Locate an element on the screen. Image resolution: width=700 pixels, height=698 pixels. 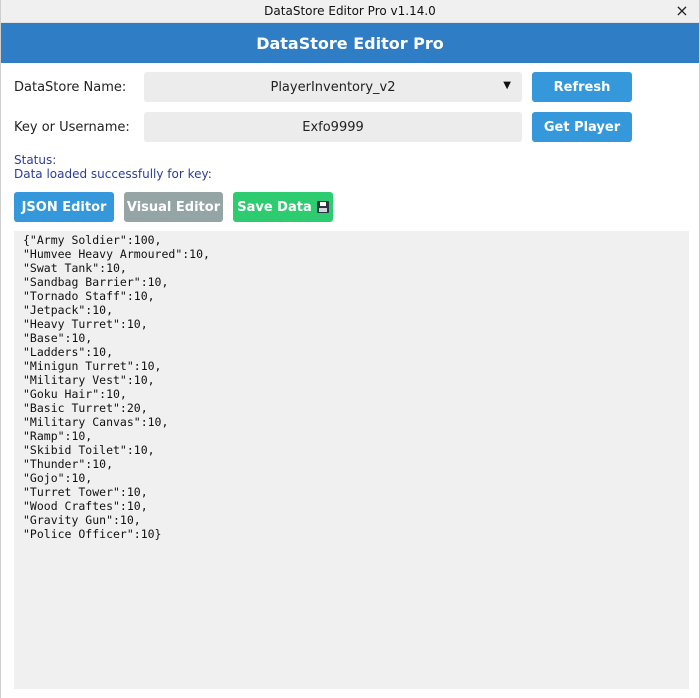
datastore-selected-value: PlayerInventory_v2 is located at coordinates (333, 87).